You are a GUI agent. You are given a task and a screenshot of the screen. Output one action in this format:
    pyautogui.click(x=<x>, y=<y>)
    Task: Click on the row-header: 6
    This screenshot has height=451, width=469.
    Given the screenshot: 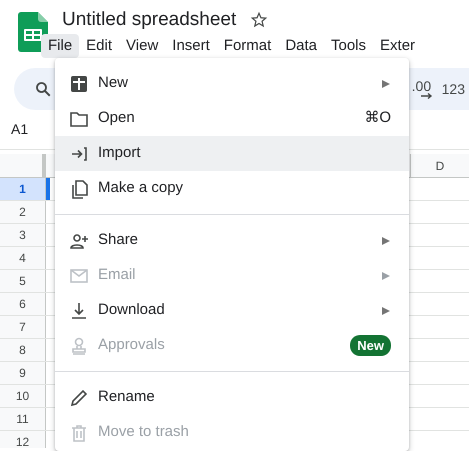 What is the action you would take?
    pyautogui.click(x=23, y=304)
    